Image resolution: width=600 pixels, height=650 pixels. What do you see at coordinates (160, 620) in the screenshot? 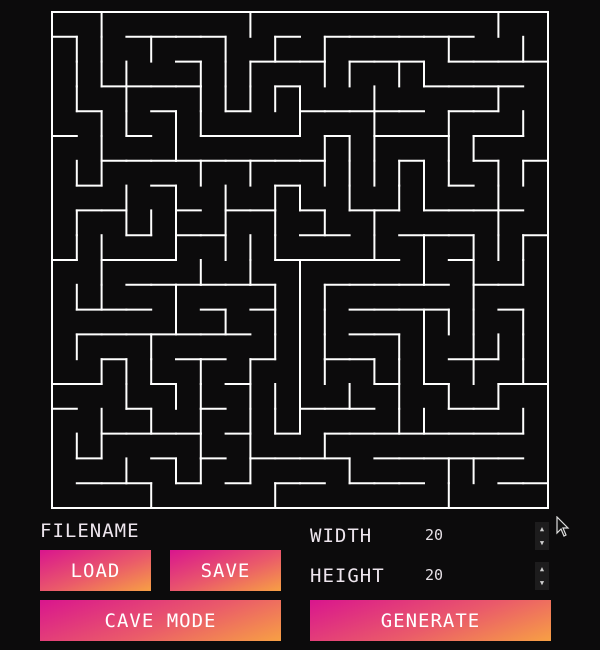
I see `cave-mode-button: CAVE MODE` at bounding box center [160, 620].